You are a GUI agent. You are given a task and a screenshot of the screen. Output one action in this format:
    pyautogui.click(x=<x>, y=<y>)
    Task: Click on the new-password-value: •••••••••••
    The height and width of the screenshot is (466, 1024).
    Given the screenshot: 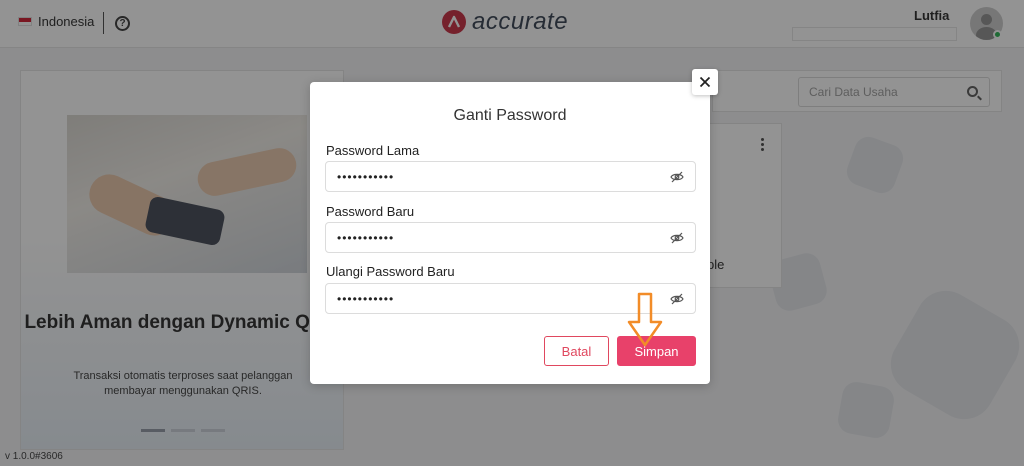 What is the action you would take?
    pyautogui.click(x=366, y=238)
    